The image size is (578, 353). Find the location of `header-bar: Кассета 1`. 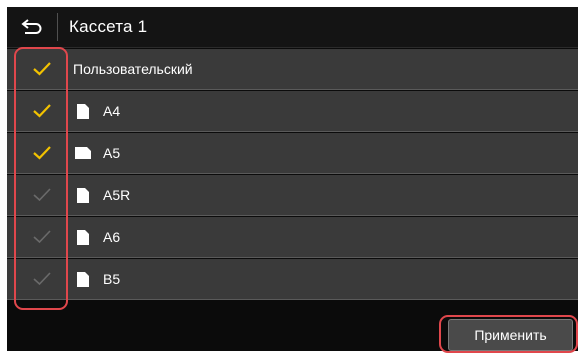

header-bar: Кассета 1 is located at coordinates (292, 27).